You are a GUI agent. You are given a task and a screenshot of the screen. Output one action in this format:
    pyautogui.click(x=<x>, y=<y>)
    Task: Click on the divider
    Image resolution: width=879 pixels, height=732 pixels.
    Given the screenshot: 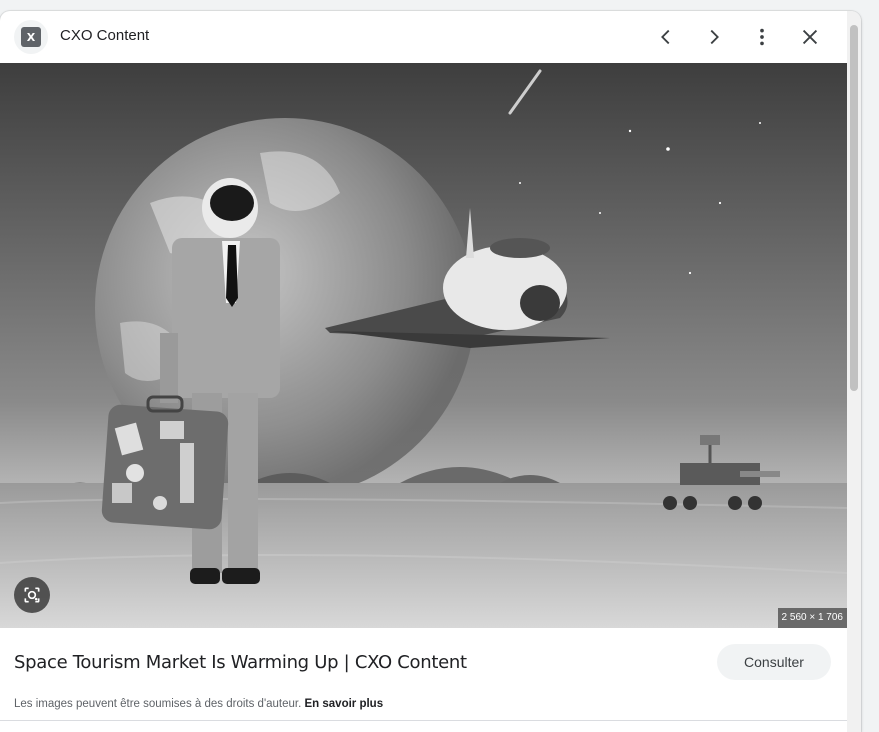 What is the action you would take?
    pyautogui.click(x=423, y=720)
    